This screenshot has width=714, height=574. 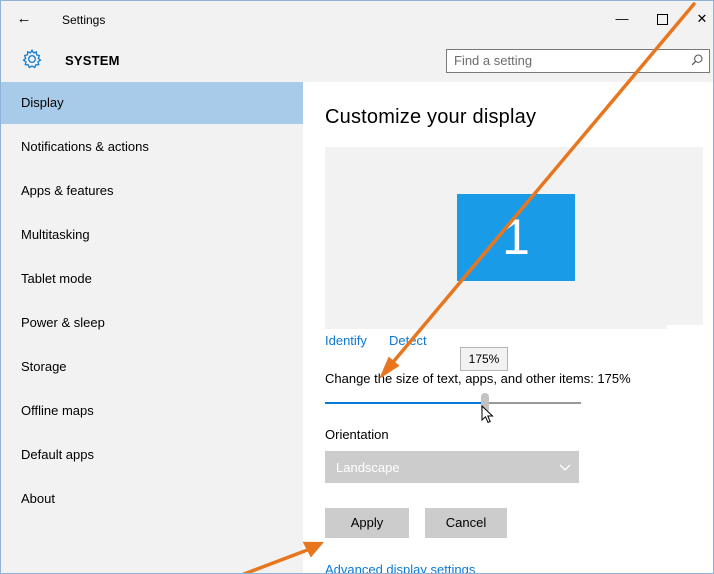 What do you see at coordinates (535, 403) in the screenshot?
I see `slider-track` at bounding box center [535, 403].